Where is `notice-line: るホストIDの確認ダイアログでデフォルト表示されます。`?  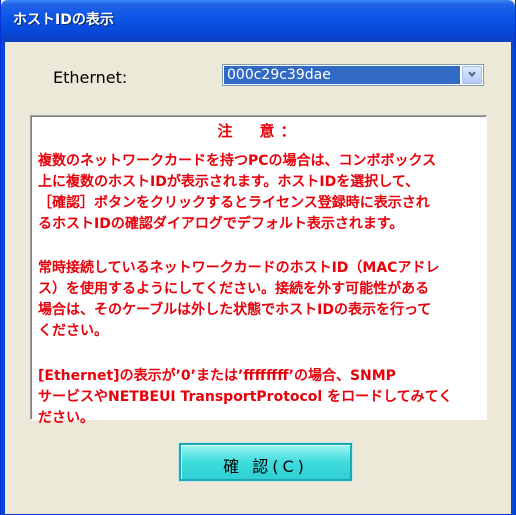
notice-line: るホストIDの確認ダイアログでデフォルト表示されます。 is located at coordinates (221, 224).